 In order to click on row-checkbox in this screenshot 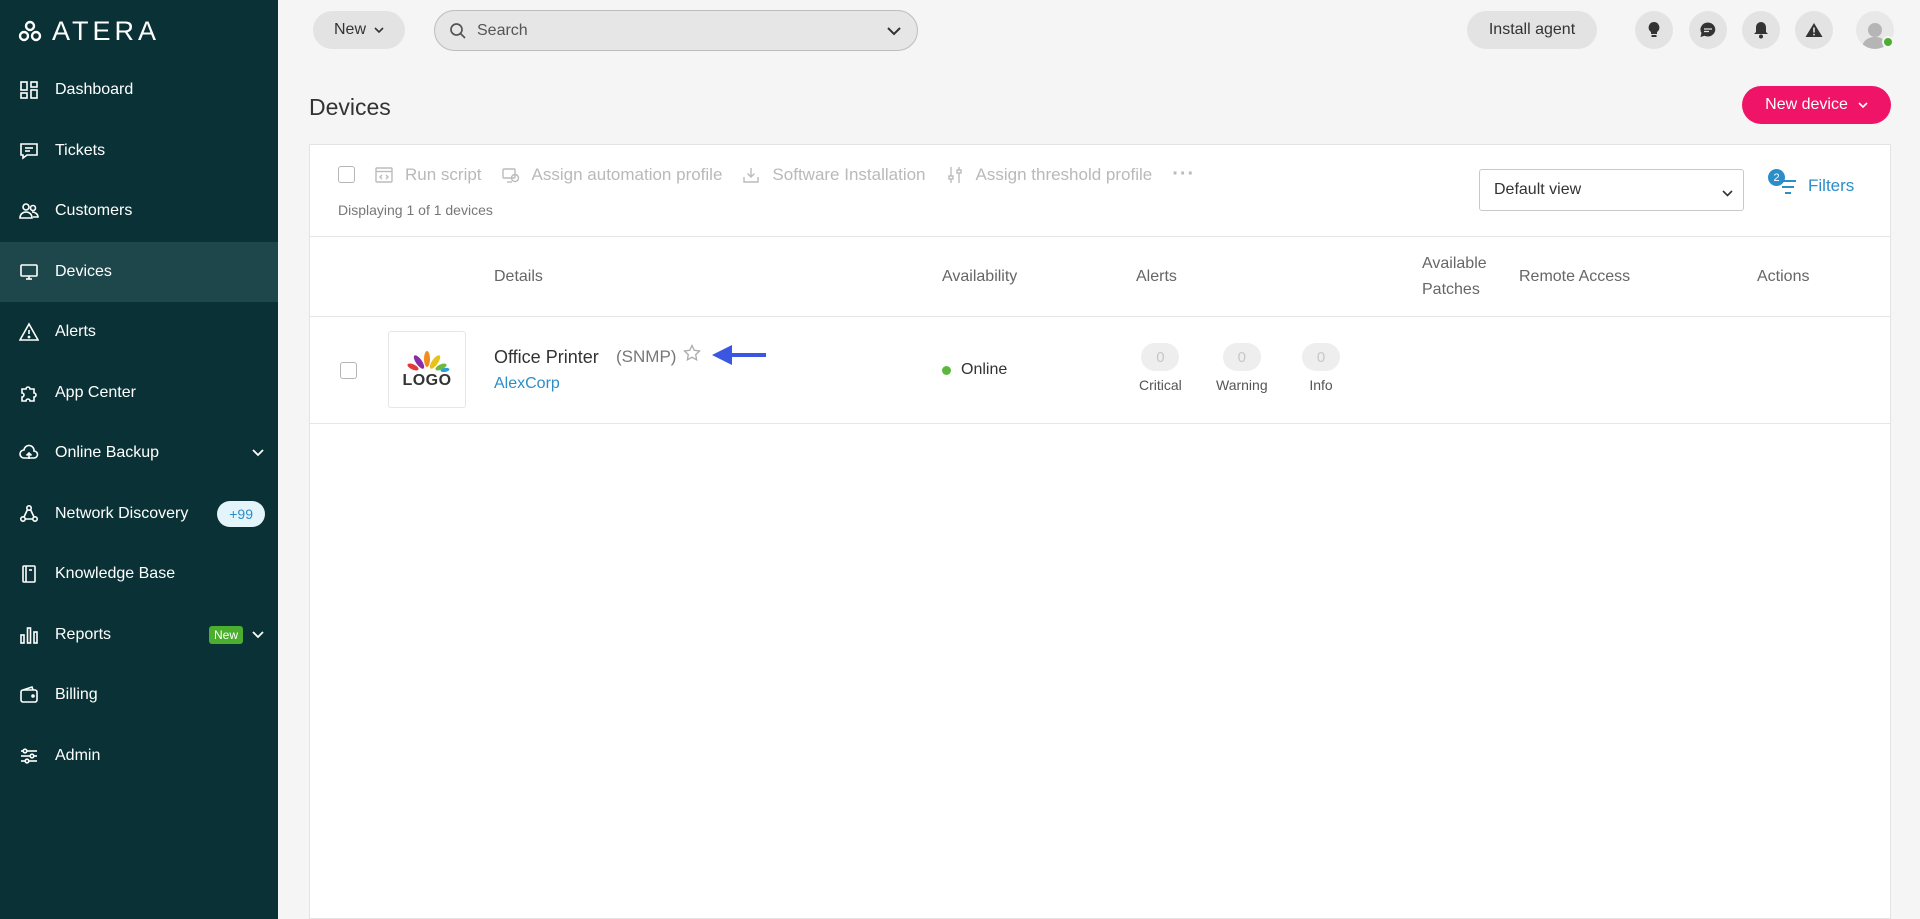, I will do `click(348, 370)`.